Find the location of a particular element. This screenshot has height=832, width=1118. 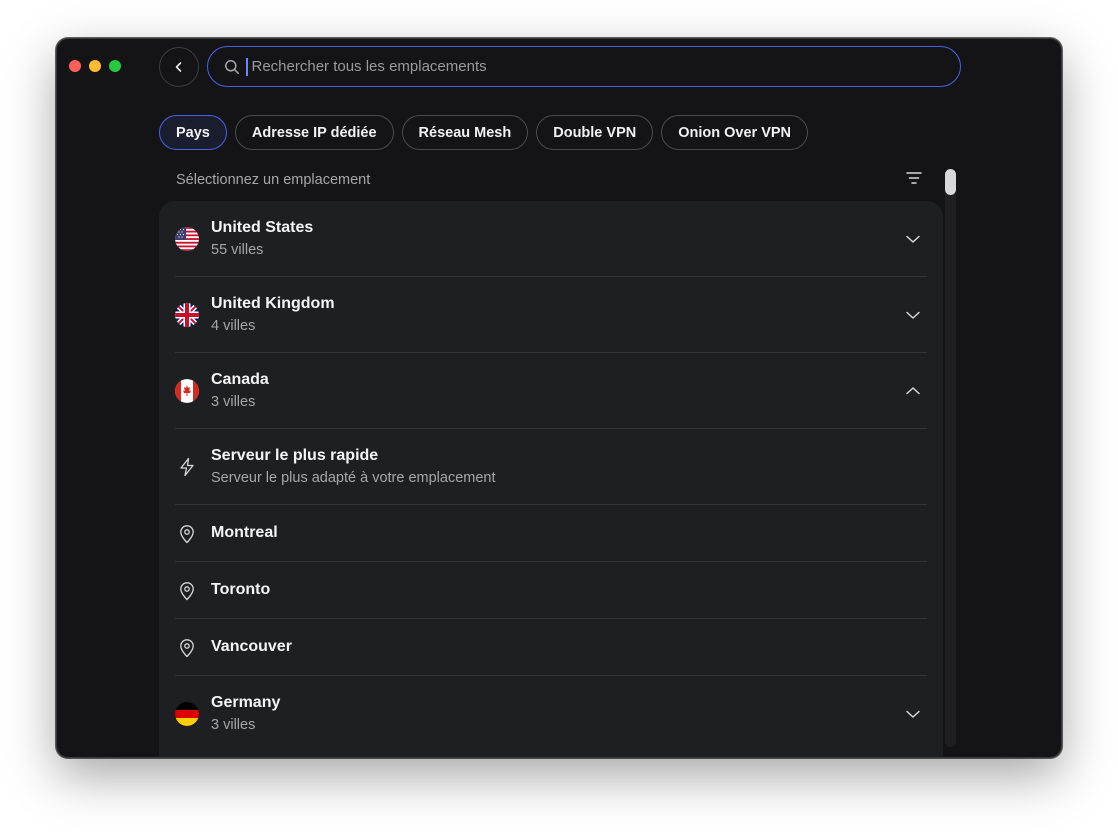

country-row-canada: Canada 3 villes is located at coordinates (551, 391).